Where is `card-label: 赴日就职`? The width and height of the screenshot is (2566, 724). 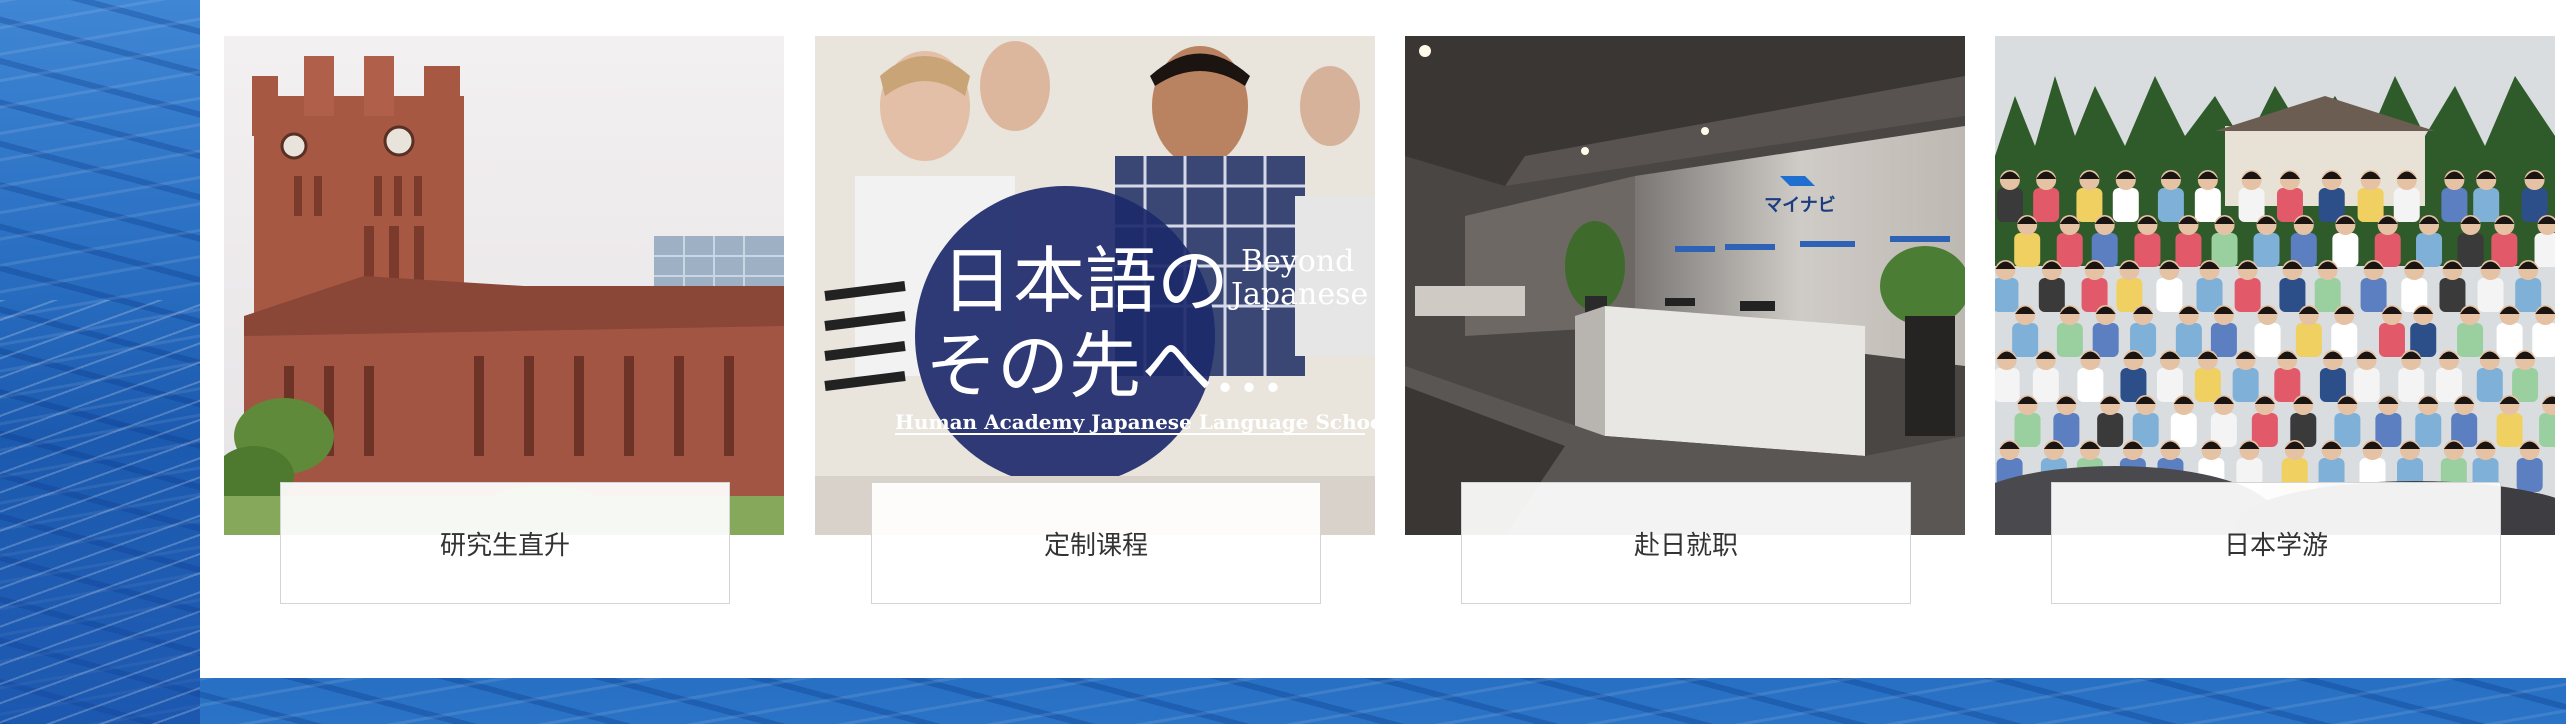
card-label: 赴日就职 is located at coordinates (1686, 543).